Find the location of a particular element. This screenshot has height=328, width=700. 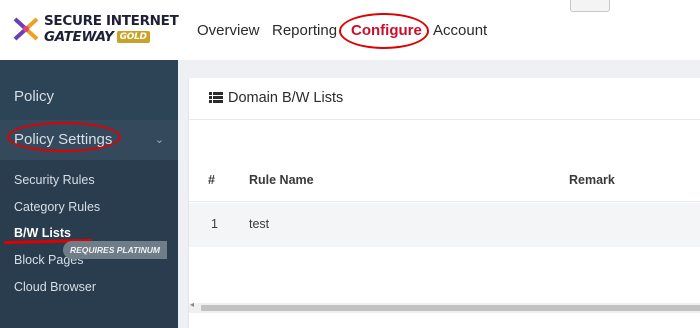

sidebar-item-bw-lists: B/W Lists is located at coordinates (42, 233).